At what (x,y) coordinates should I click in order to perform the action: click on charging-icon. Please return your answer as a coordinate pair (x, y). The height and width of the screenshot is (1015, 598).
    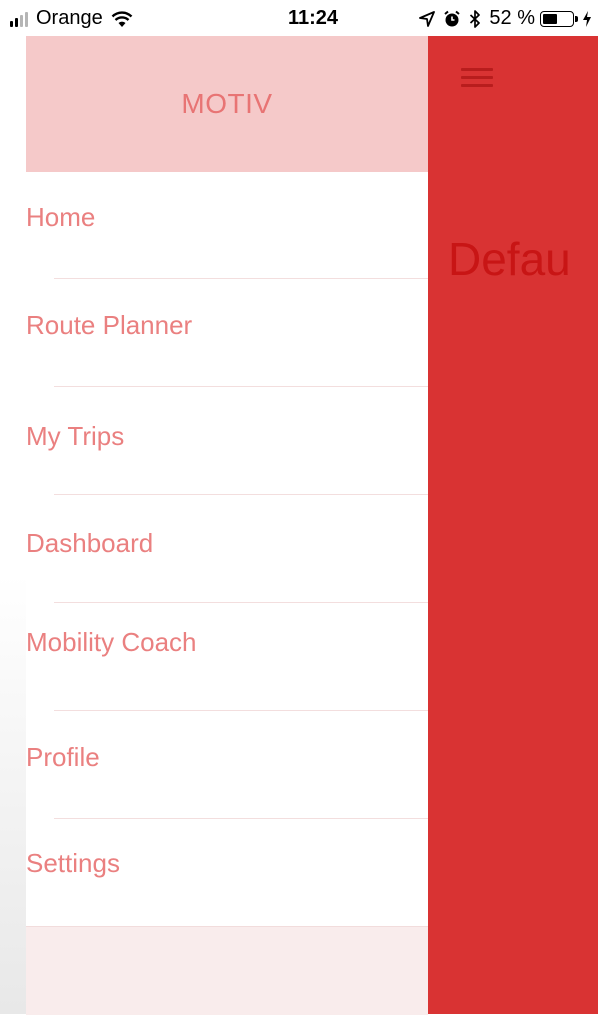
    Looking at the image, I should click on (587, 18).